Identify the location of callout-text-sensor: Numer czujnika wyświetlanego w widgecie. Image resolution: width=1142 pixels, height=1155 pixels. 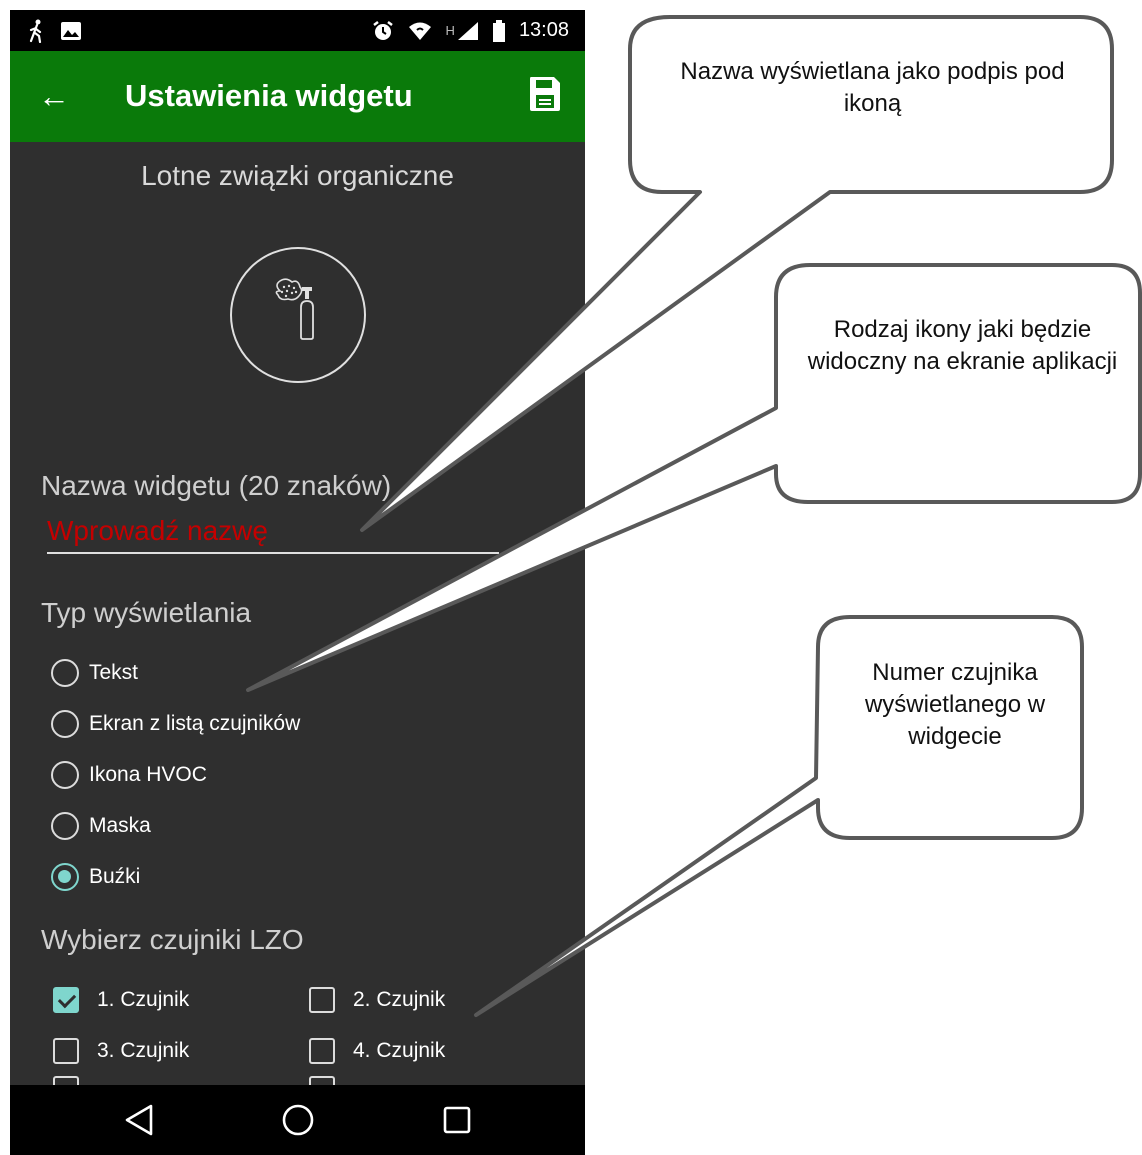
(955, 704).